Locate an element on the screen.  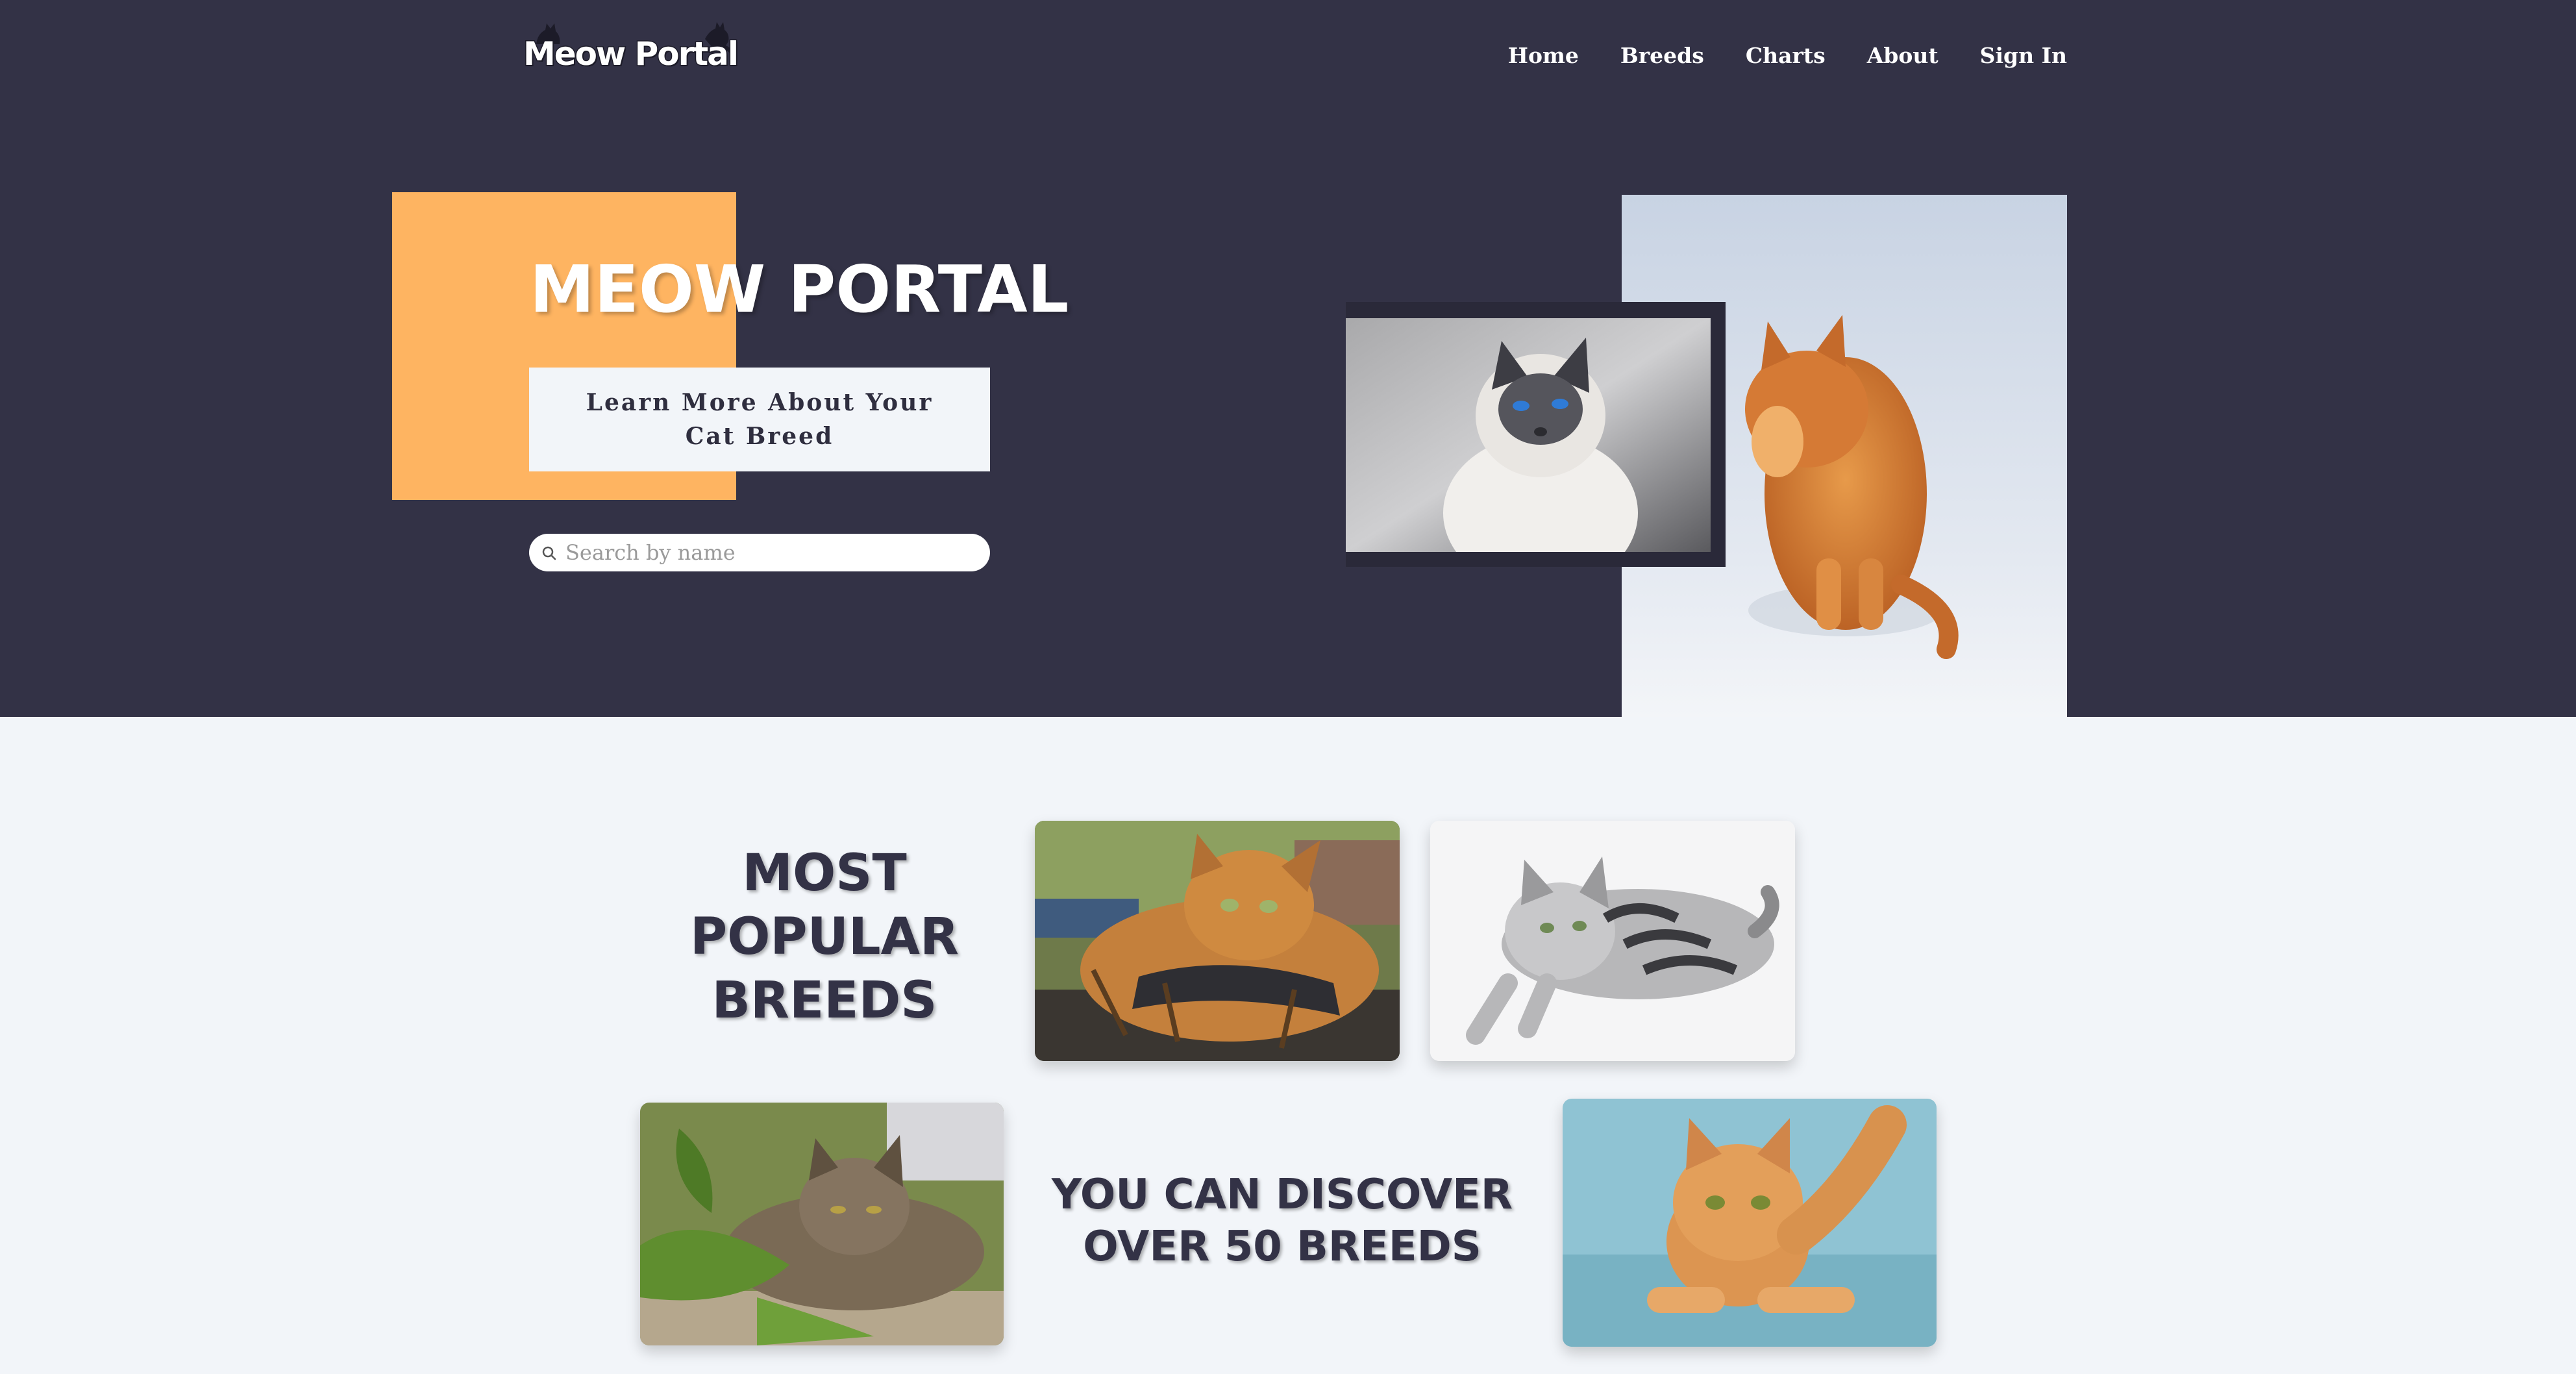
search-icon is located at coordinates (549, 553).